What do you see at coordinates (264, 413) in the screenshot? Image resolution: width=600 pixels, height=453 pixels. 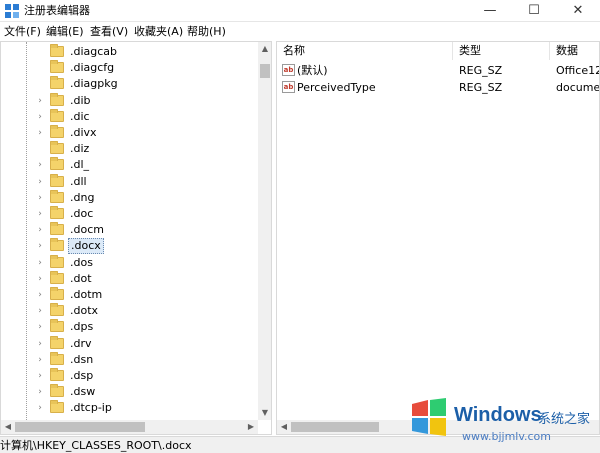 I see `scroll-down-arrow-icon: ▼` at bounding box center [264, 413].